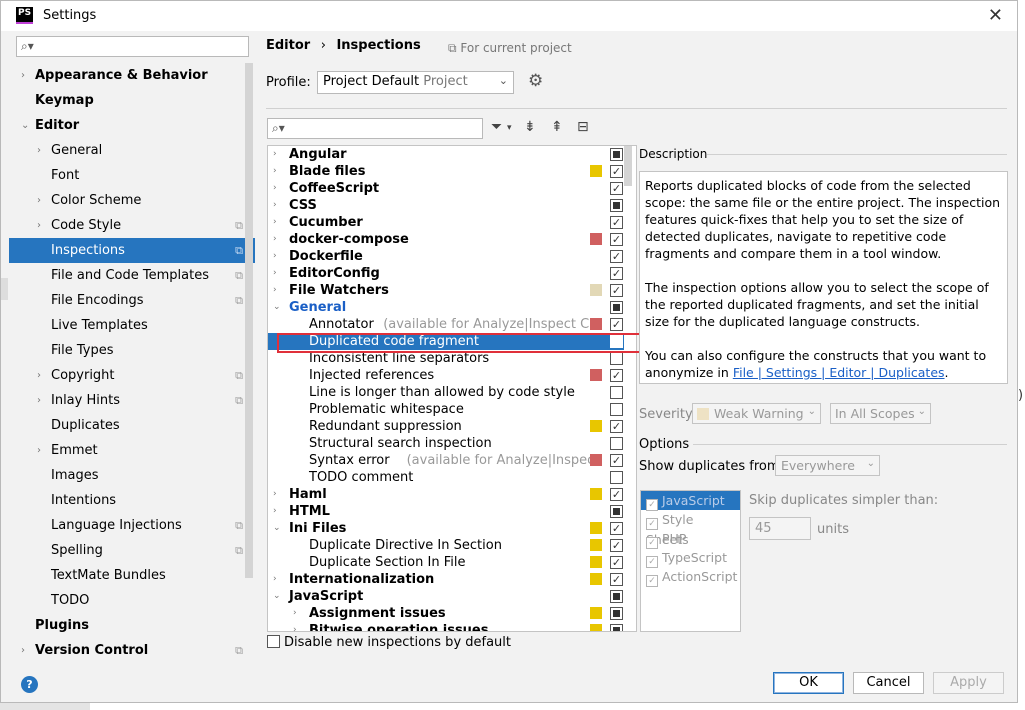 This screenshot has width=1025, height=710. What do you see at coordinates (880, 413) in the screenshot?
I see `scope-select: In All Scopes ⌄` at bounding box center [880, 413].